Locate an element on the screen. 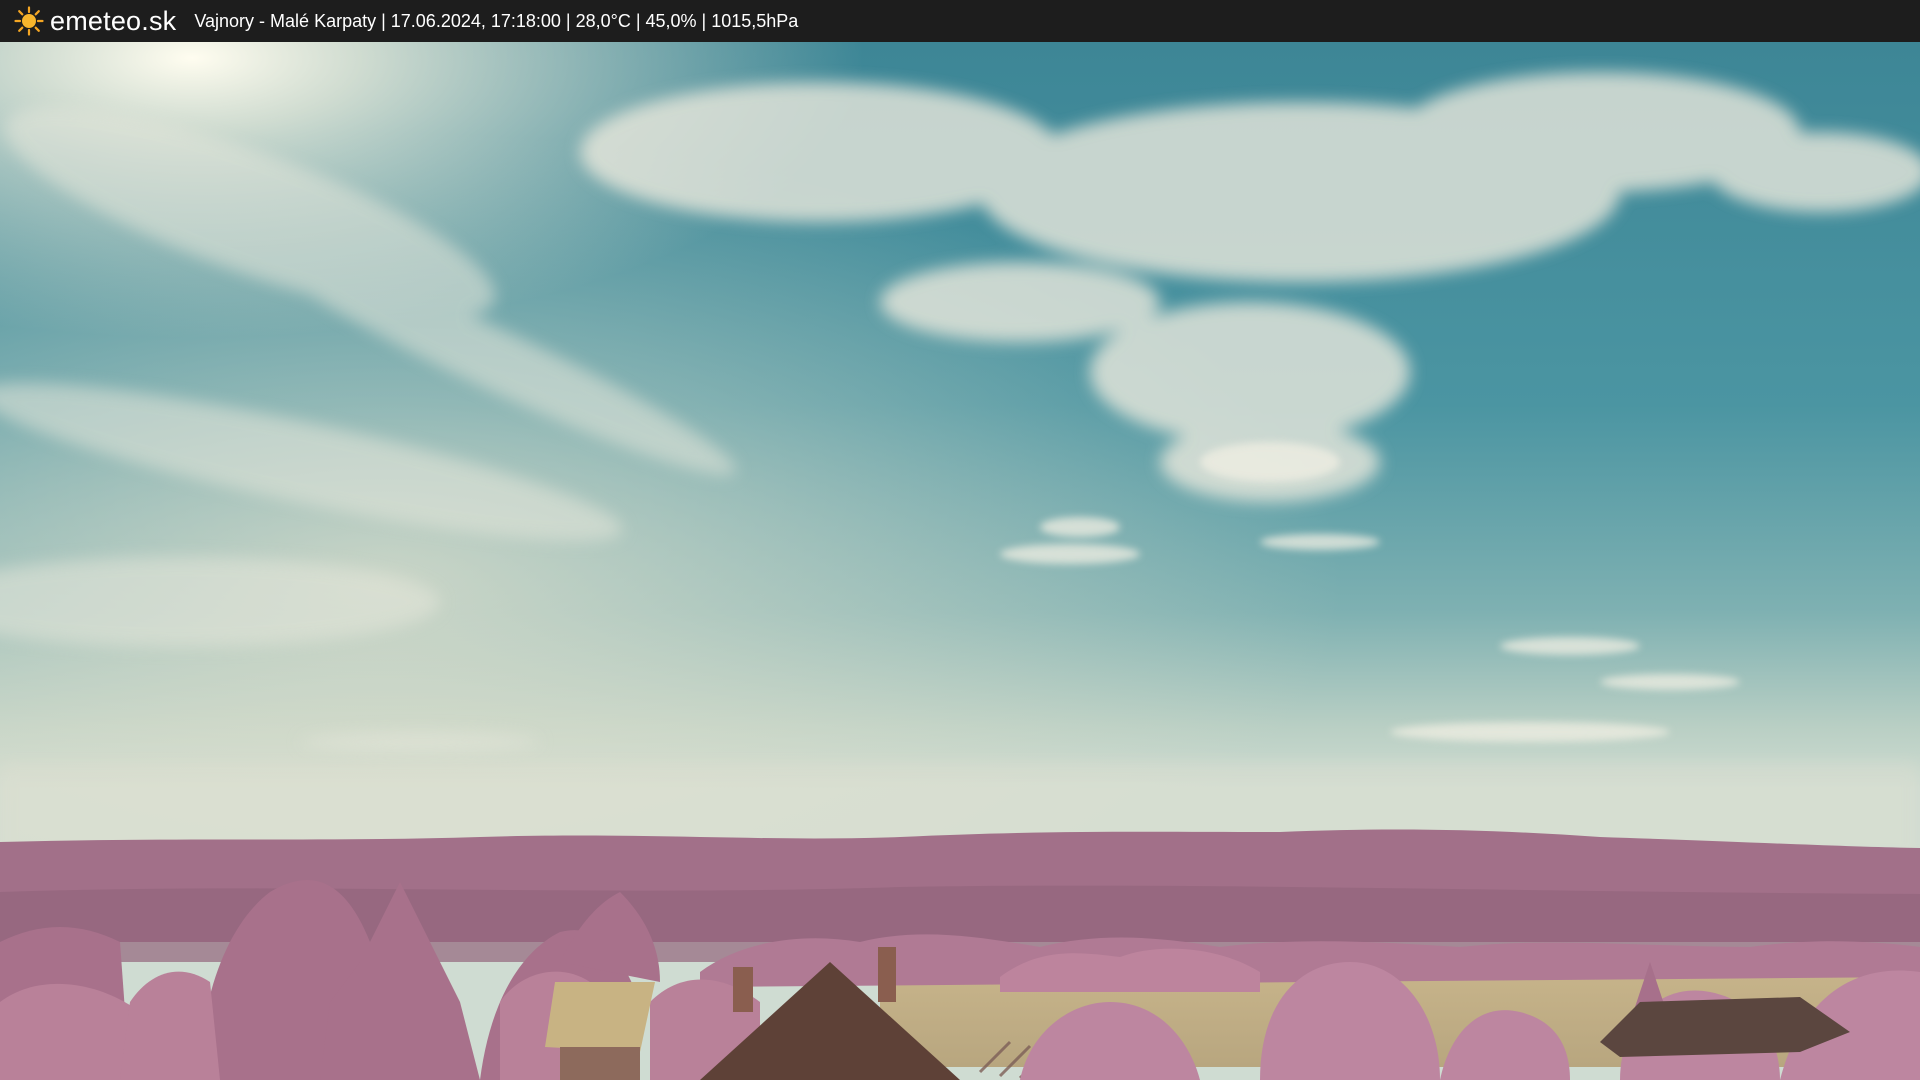 The height and width of the screenshot is (1080, 1920). site-logo: emeteo.sk is located at coordinates (95, 21).